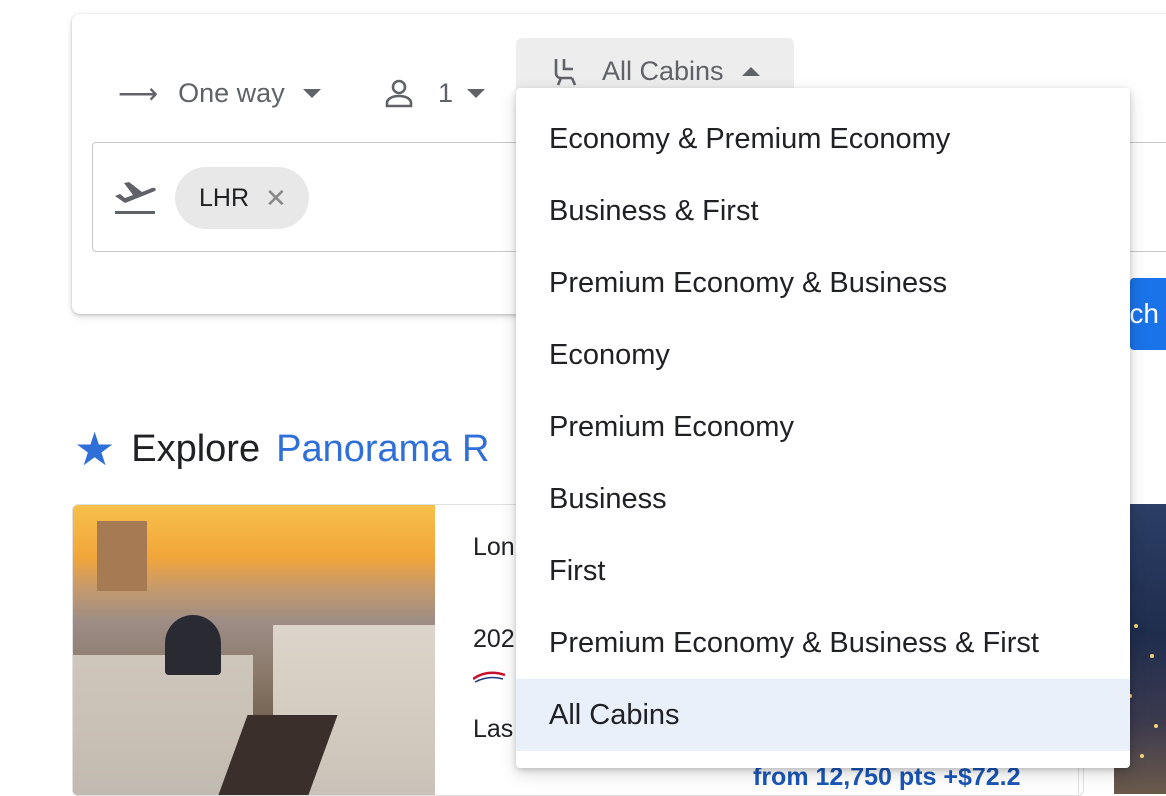 The height and width of the screenshot is (796, 1166). What do you see at coordinates (750, 71) in the screenshot?
I see `chevron-up-icon` at bounding box center [750, 71].